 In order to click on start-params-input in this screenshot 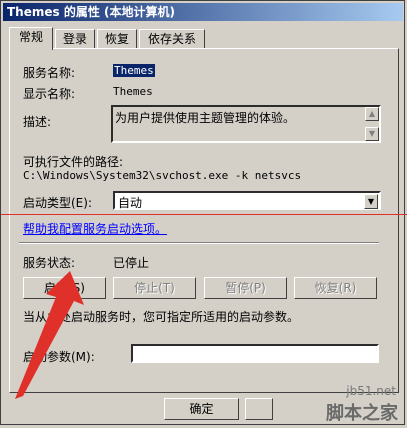, I will do `click(255, 353)`.